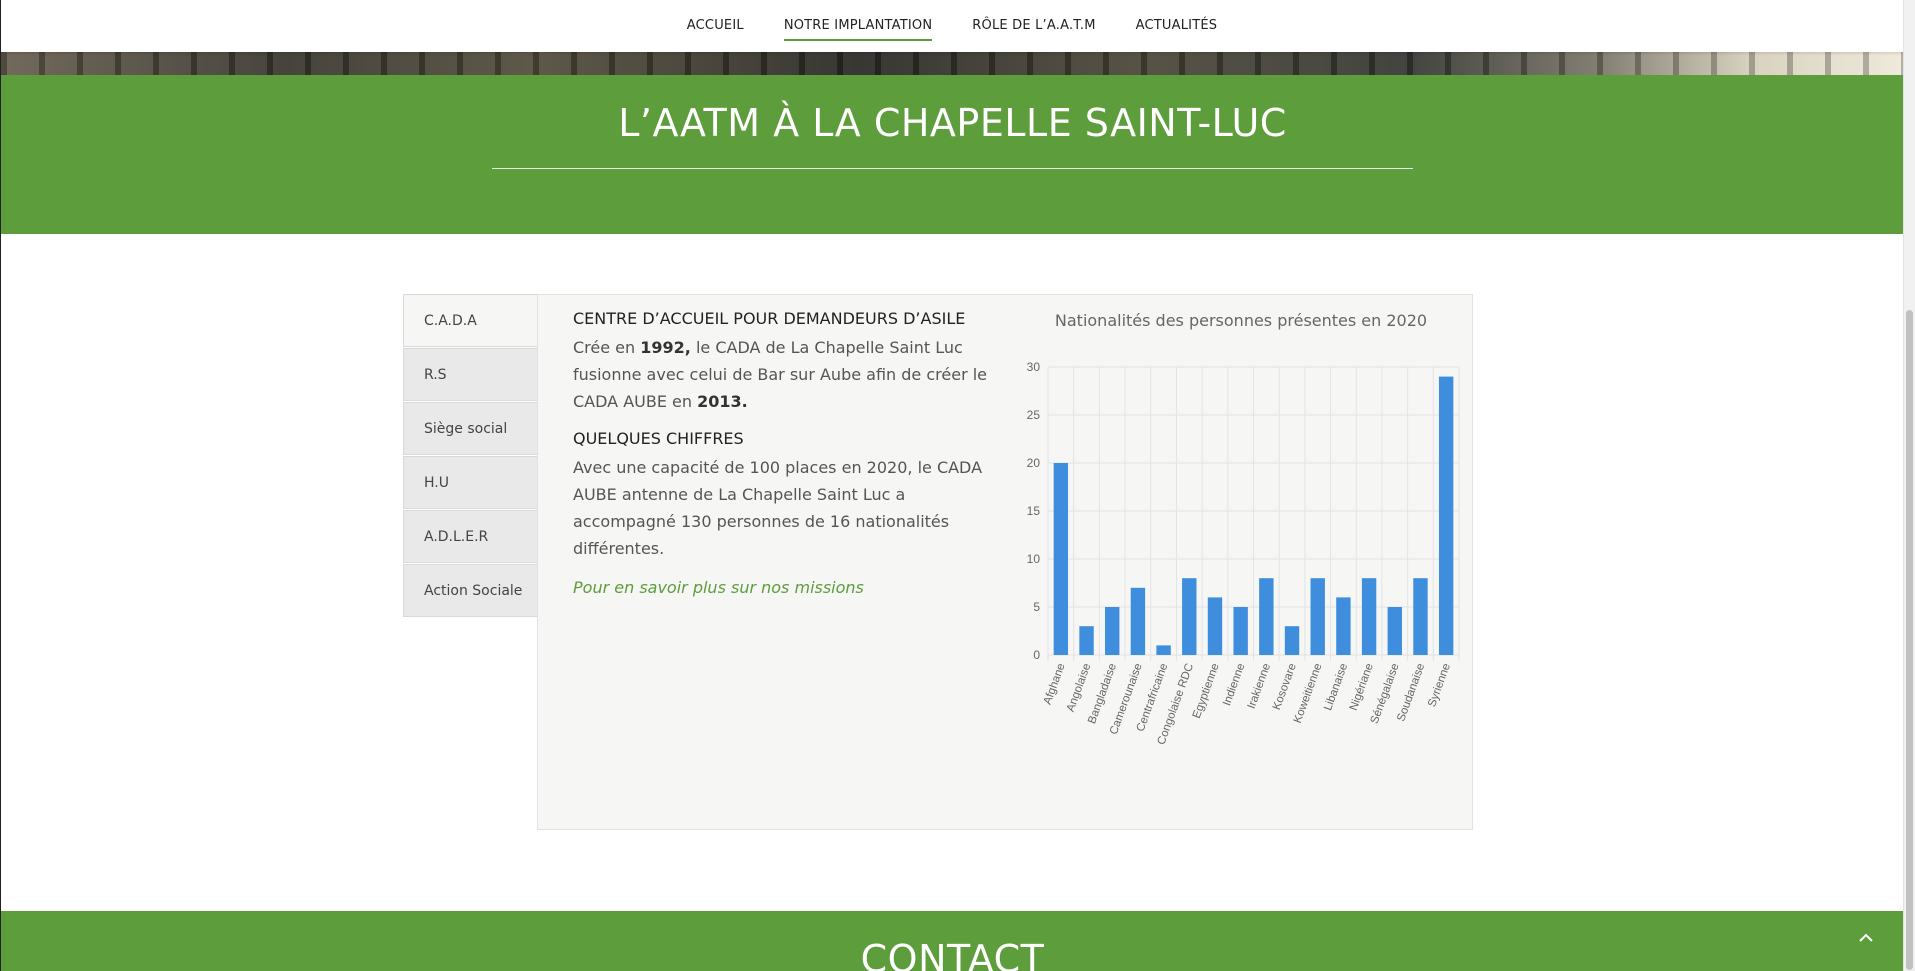  I want to click on year-highlight: 2013., so click(722, 401).